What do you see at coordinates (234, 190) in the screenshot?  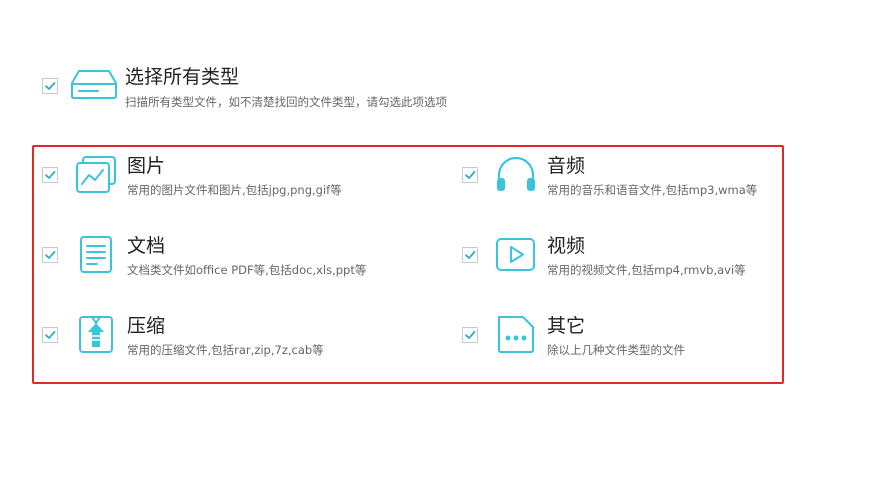 I see `picture-description: 常用的图片文件和图片,包括jpg,png,gif等` at bounding box center [234, 190].